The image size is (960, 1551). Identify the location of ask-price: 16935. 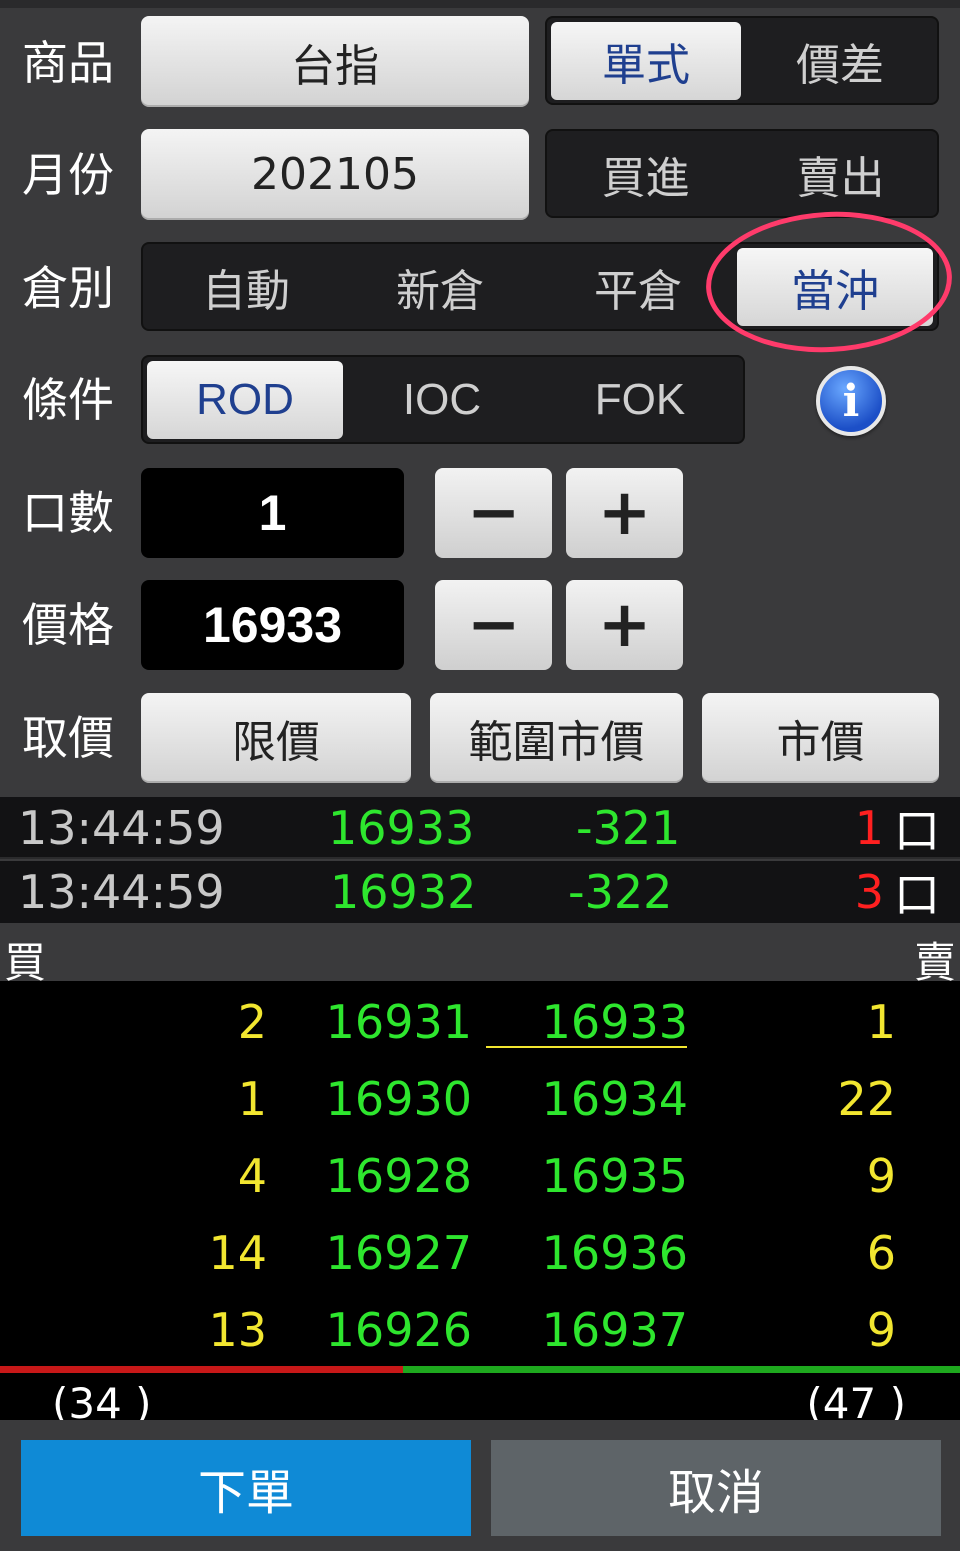
(614, 1175).